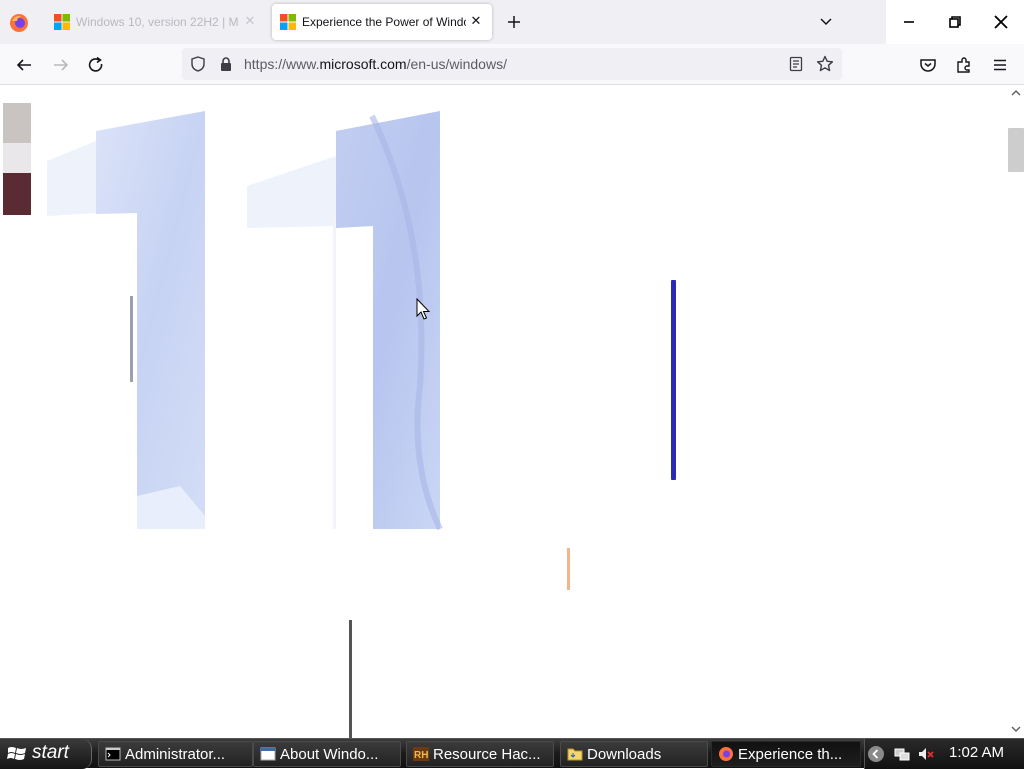  I want to click on tab-windows10: Windows 10, version 22H2 | M ✕, so click(157, 22).